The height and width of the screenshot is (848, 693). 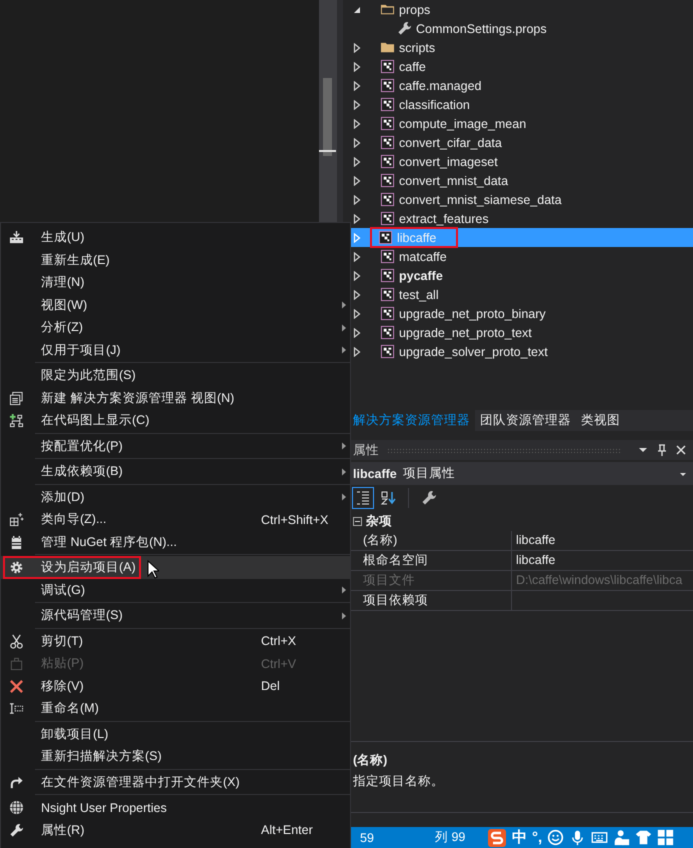 I want to click on tree-item: CommonSettings.props, so click(x=518, y=28).